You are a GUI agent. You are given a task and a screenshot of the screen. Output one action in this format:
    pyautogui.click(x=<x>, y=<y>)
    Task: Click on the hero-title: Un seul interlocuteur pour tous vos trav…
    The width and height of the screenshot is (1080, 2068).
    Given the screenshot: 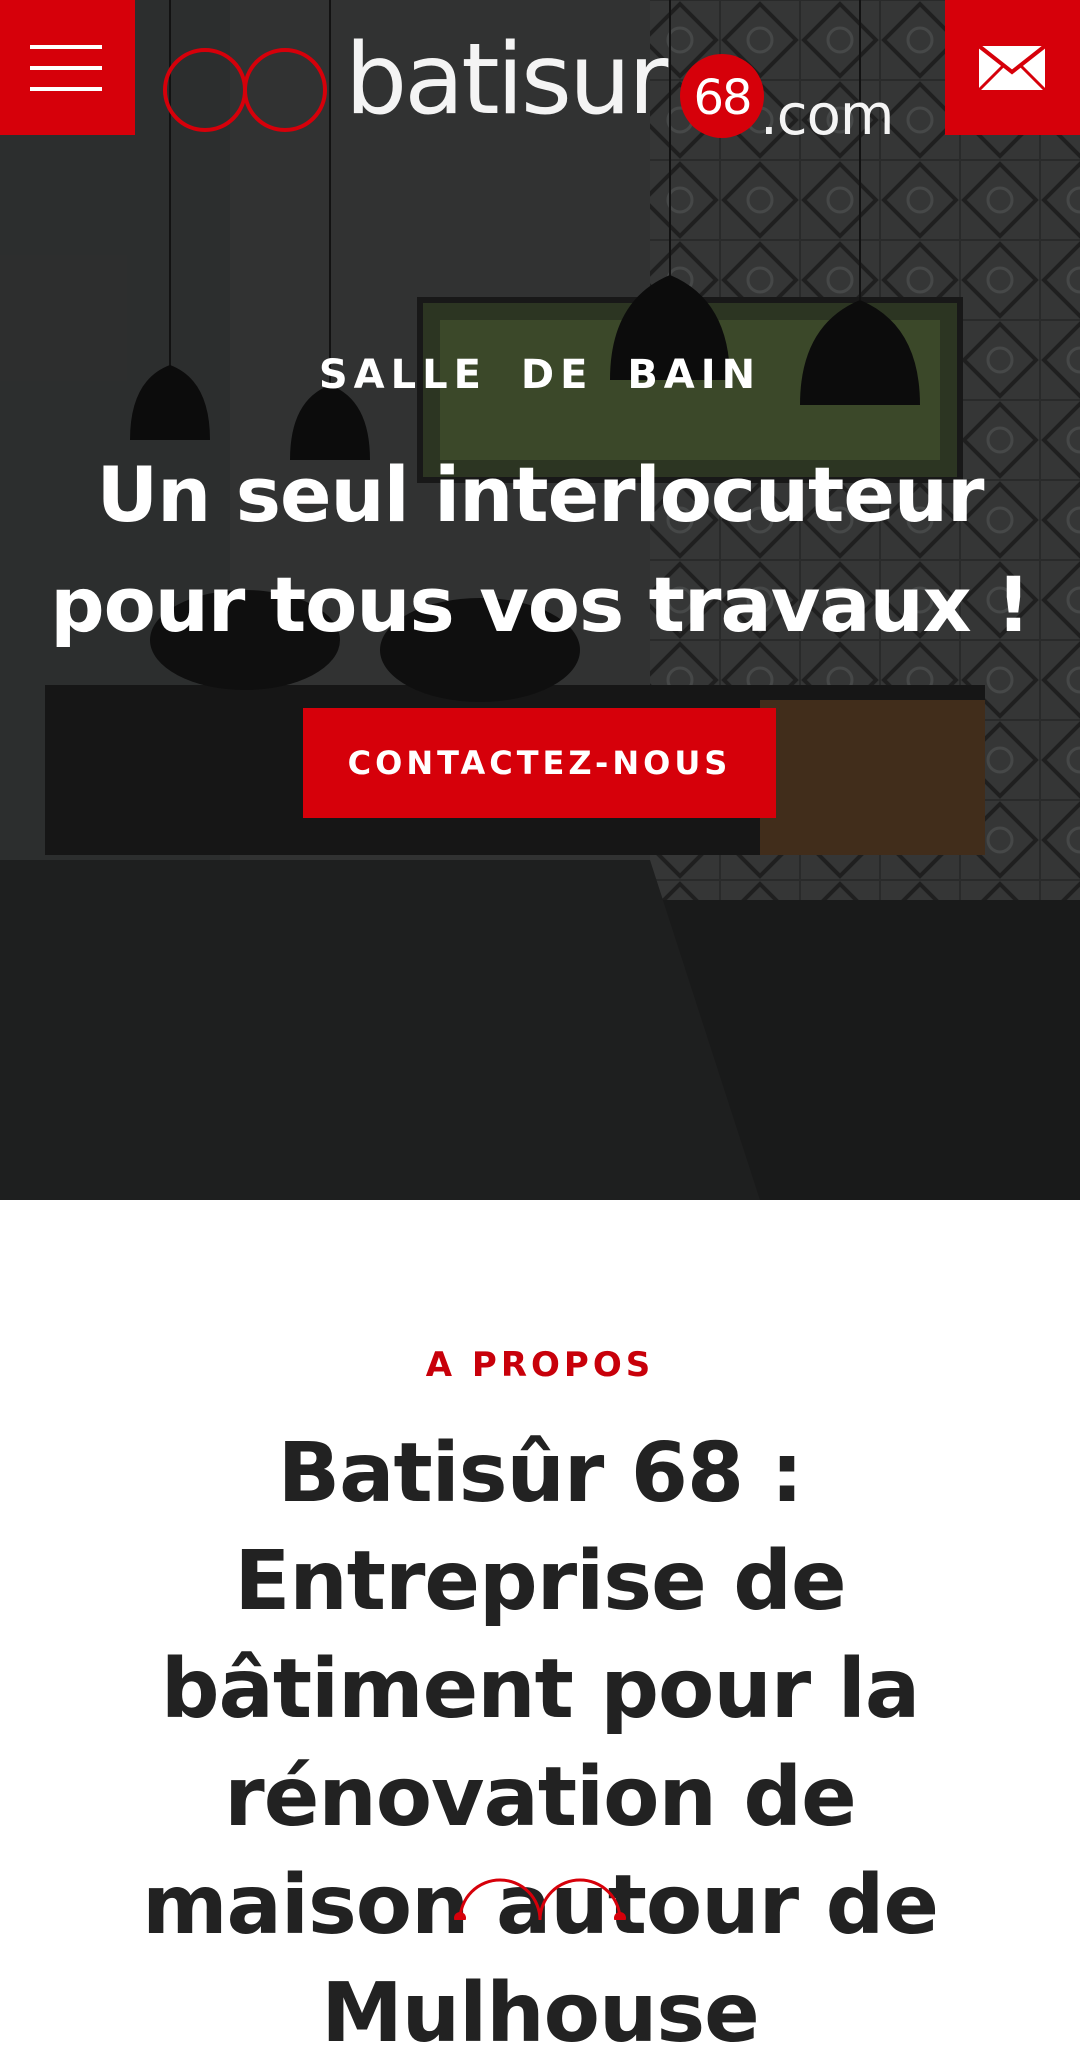 What is the action you would take?
    pyautogui.click(x=540, y=549)
    